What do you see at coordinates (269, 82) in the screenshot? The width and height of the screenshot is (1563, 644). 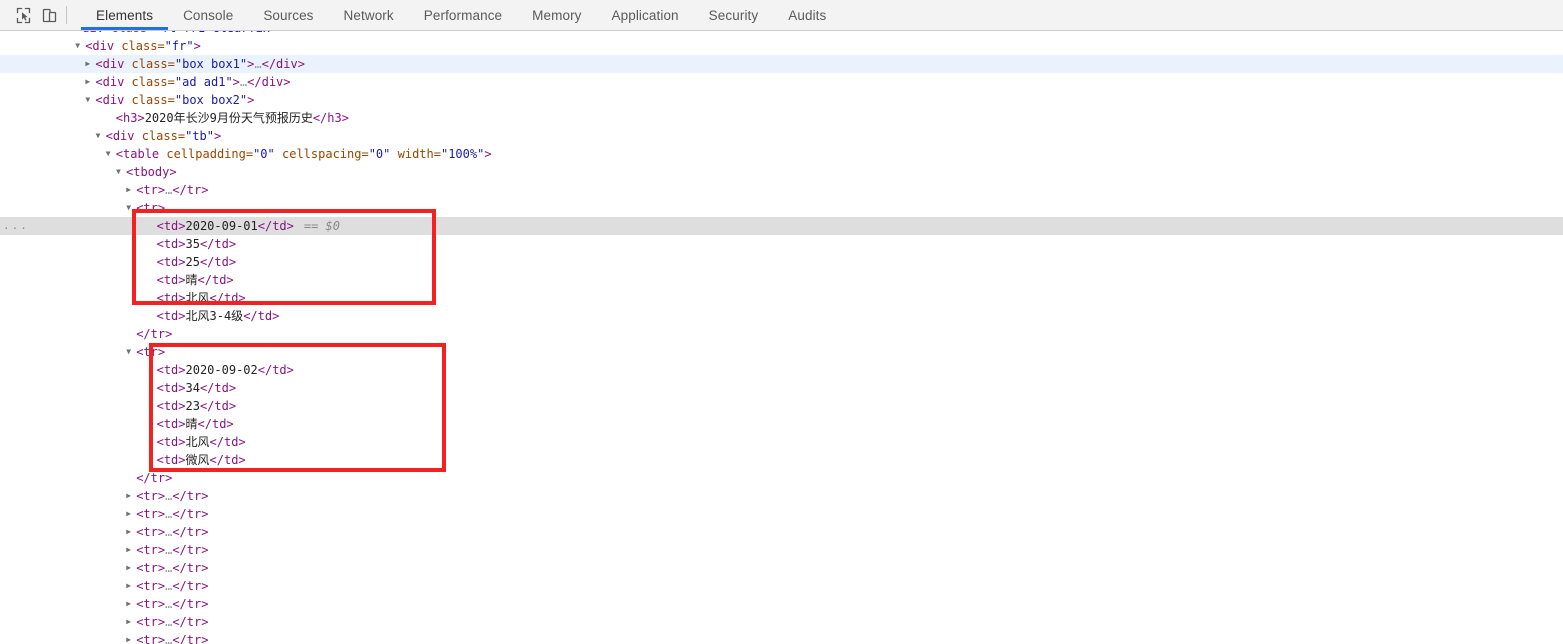 I see `token-pn: </div>` at bounding box center [269, 82].